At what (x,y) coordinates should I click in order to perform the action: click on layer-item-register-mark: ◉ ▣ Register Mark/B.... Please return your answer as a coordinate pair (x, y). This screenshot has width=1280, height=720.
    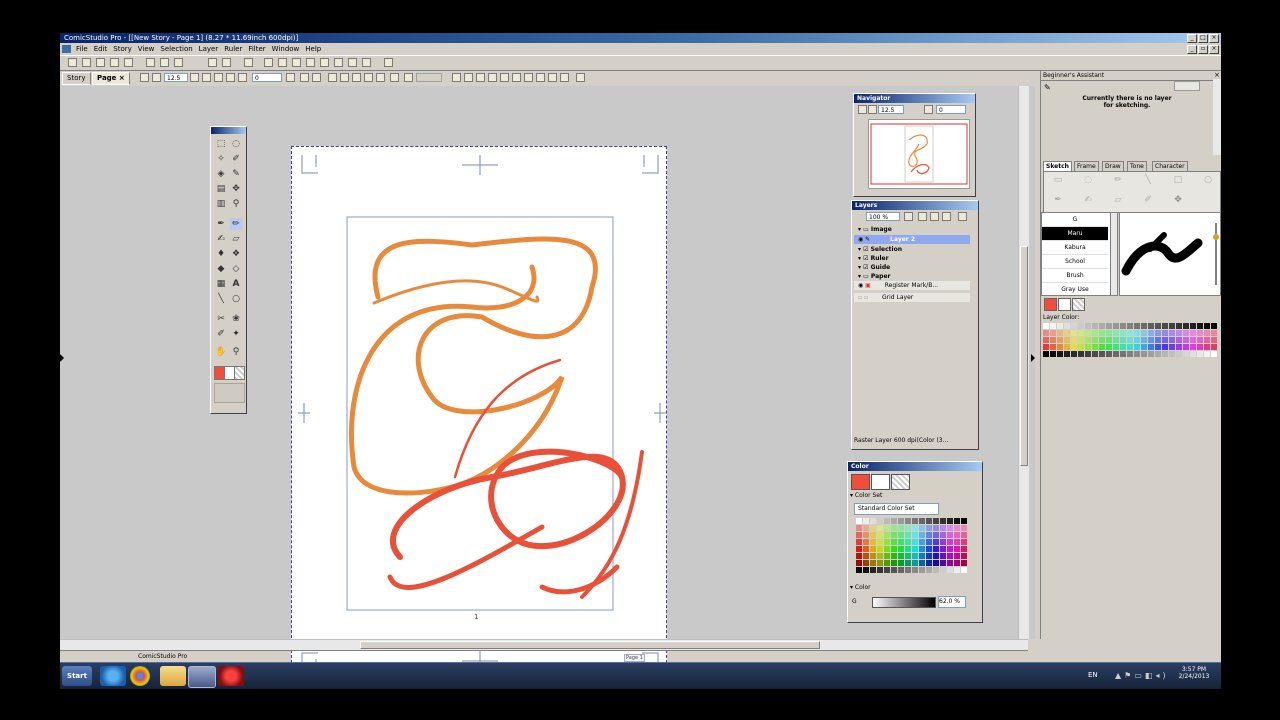
    Looking at the image, I should click on (912, 285).